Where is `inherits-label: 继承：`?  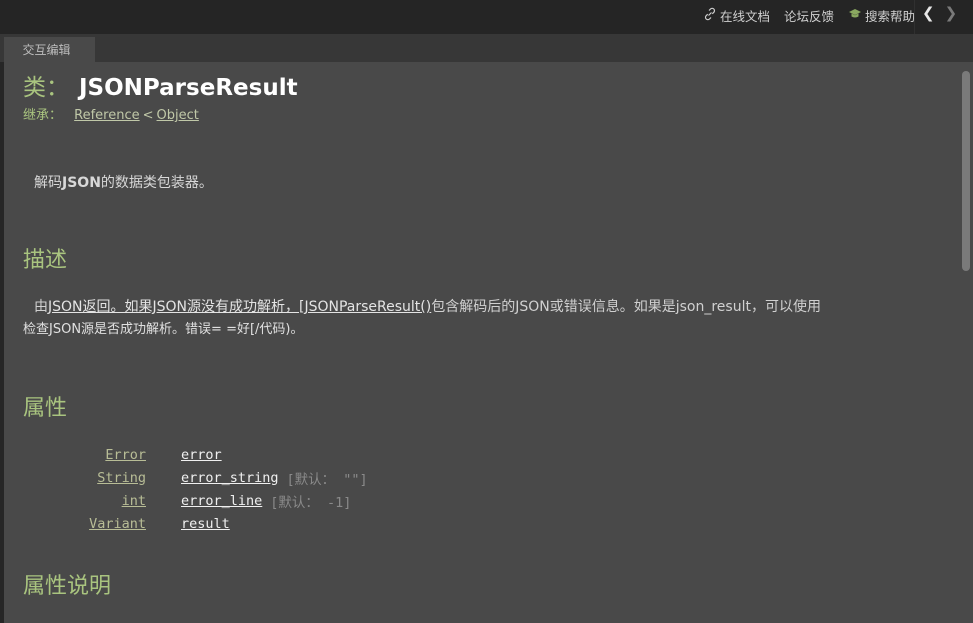 inherits-label: 继承： is located at coordinates (43, 115).